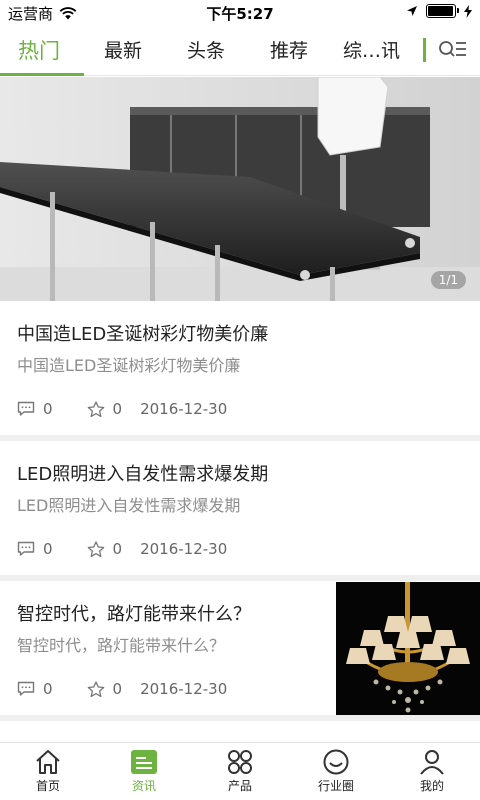 This screenshot has width=480, height=800. I want to click on category-menu-button, so click(453, 50).